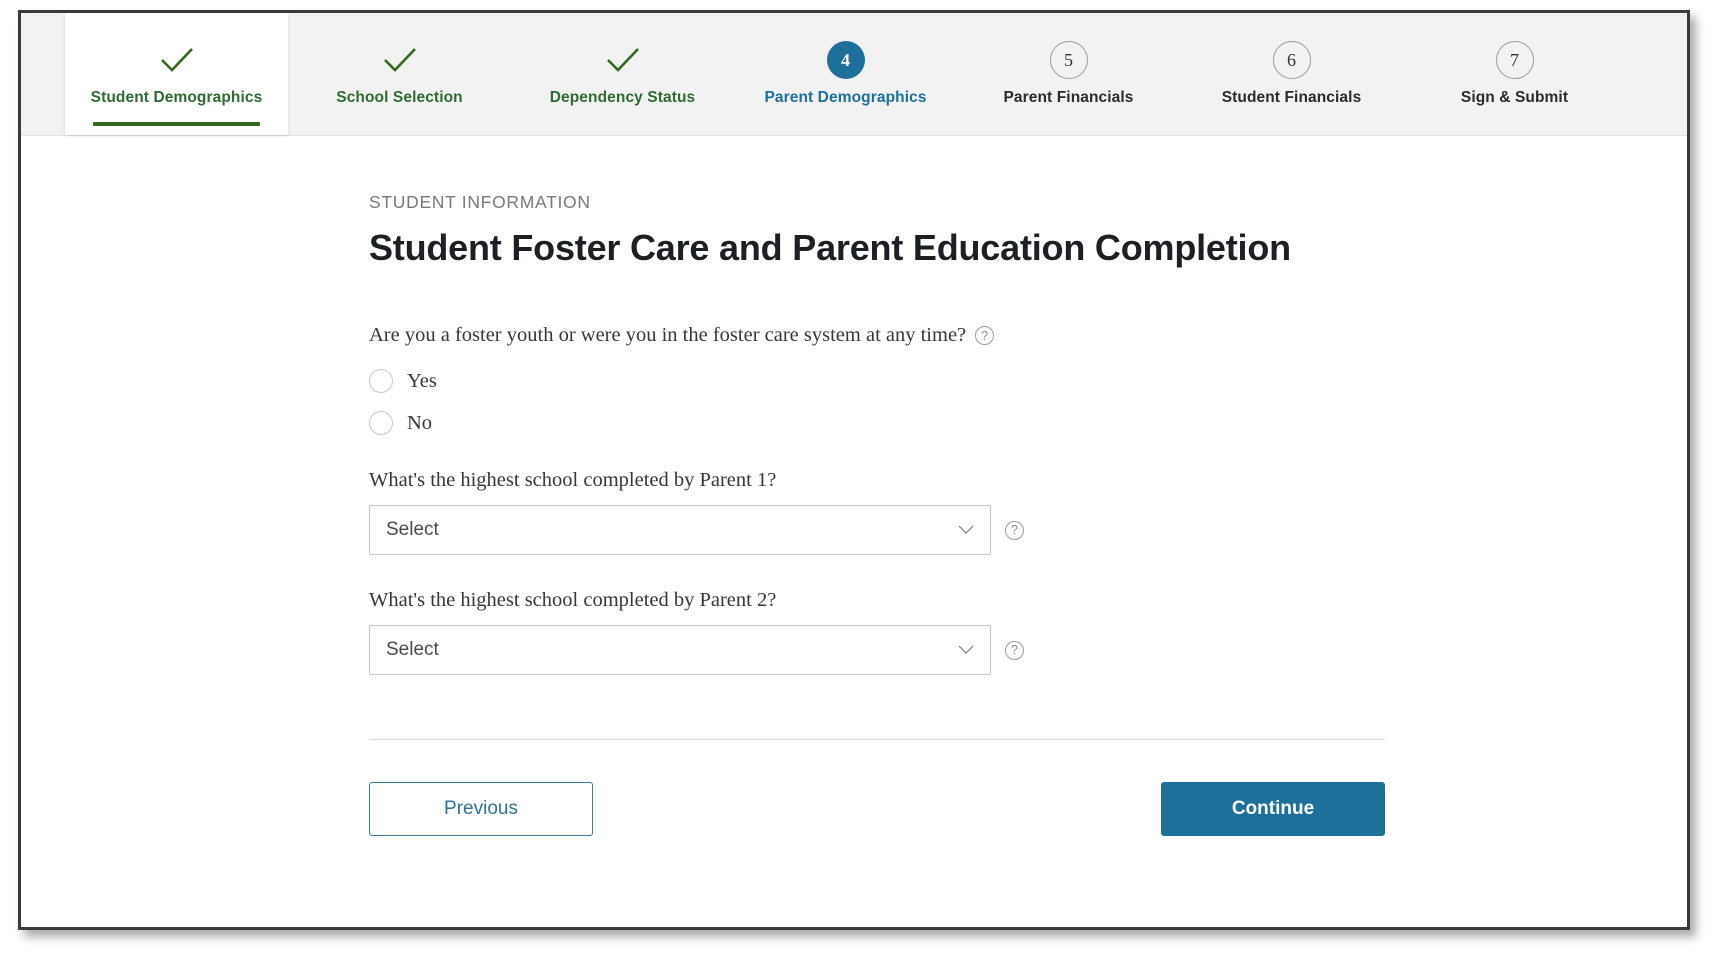  Describe the element at coordinates (399, 97) in the screenshot. I see `step-label: School Selection` at that location.